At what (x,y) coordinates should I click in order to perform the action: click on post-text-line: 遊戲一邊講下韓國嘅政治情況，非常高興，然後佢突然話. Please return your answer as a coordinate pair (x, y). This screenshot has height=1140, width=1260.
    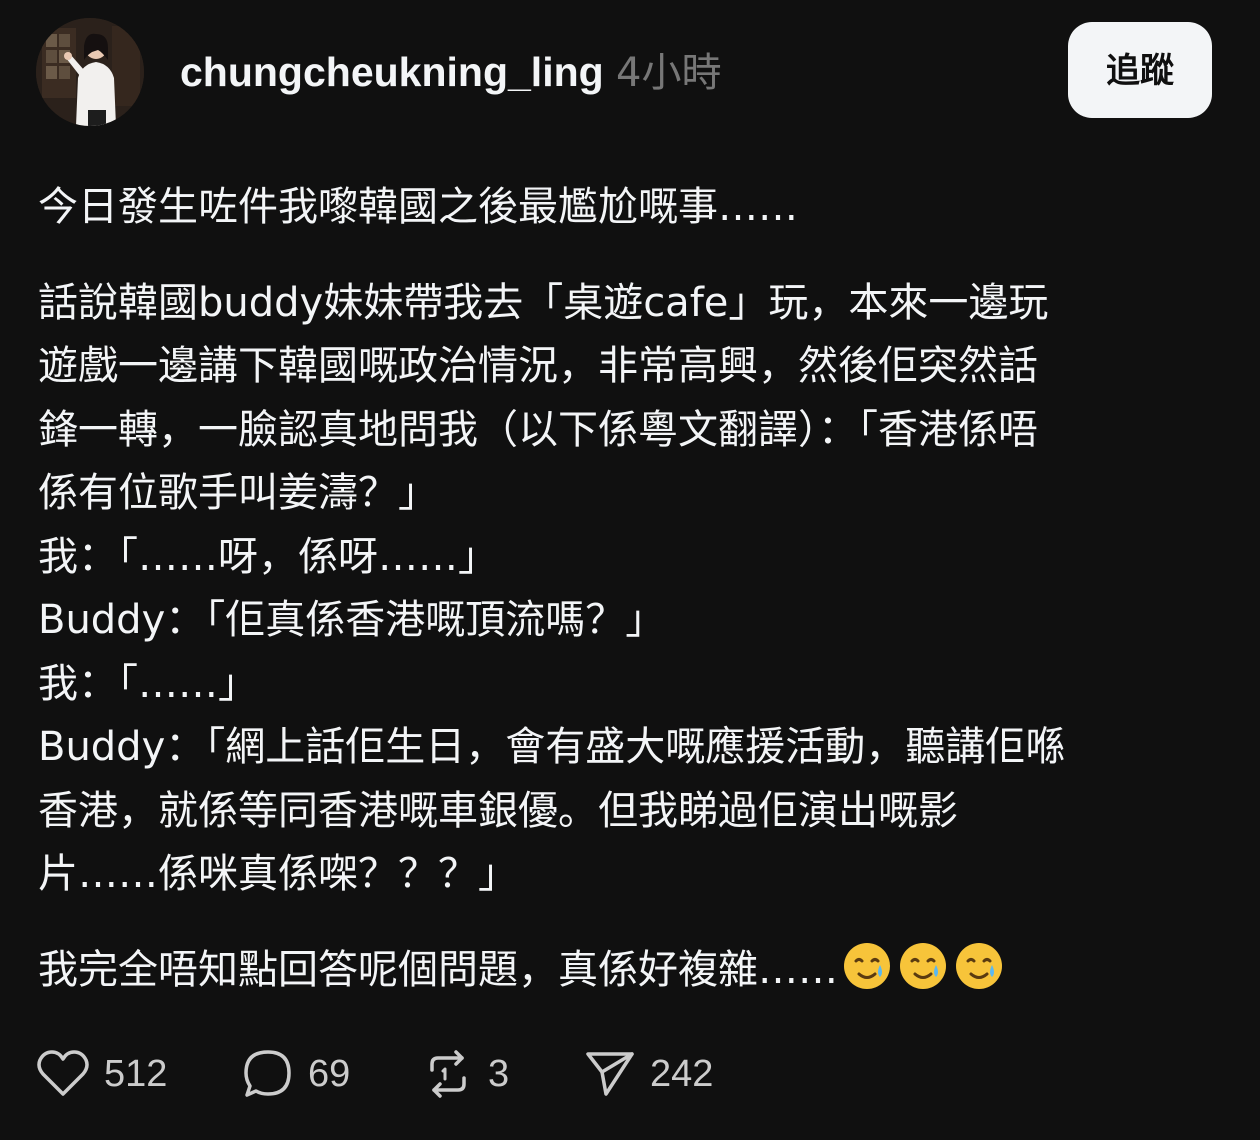
    Looking at the image, I should click on (538, 366).